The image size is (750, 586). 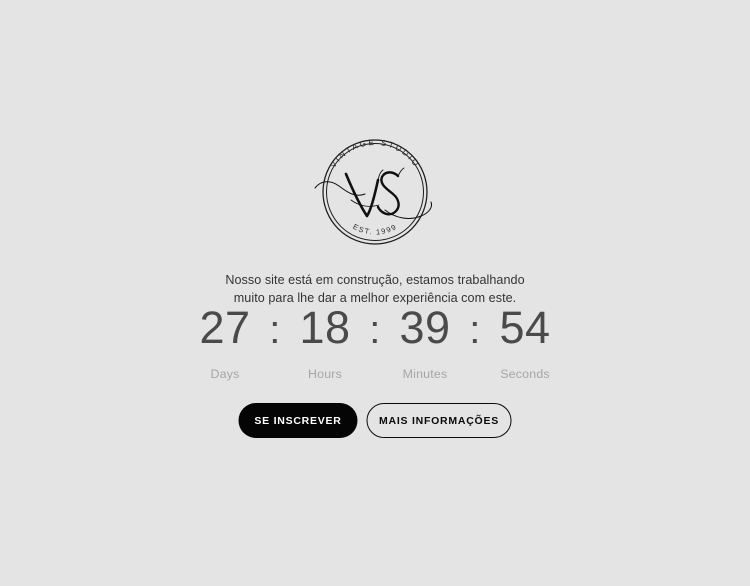 I want to click on countdown-days-value: 27, so click(x=225, y=327).